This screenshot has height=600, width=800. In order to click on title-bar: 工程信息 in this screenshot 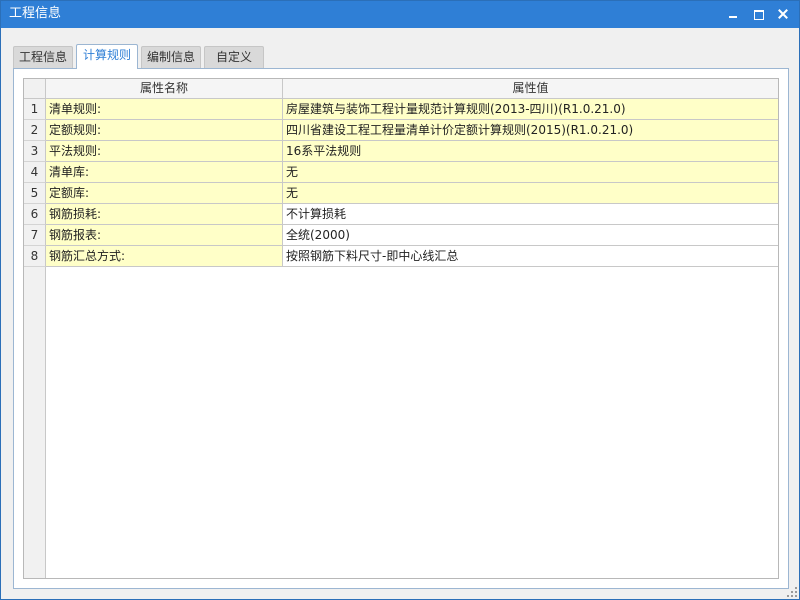, I will do `click(400, 14)`.